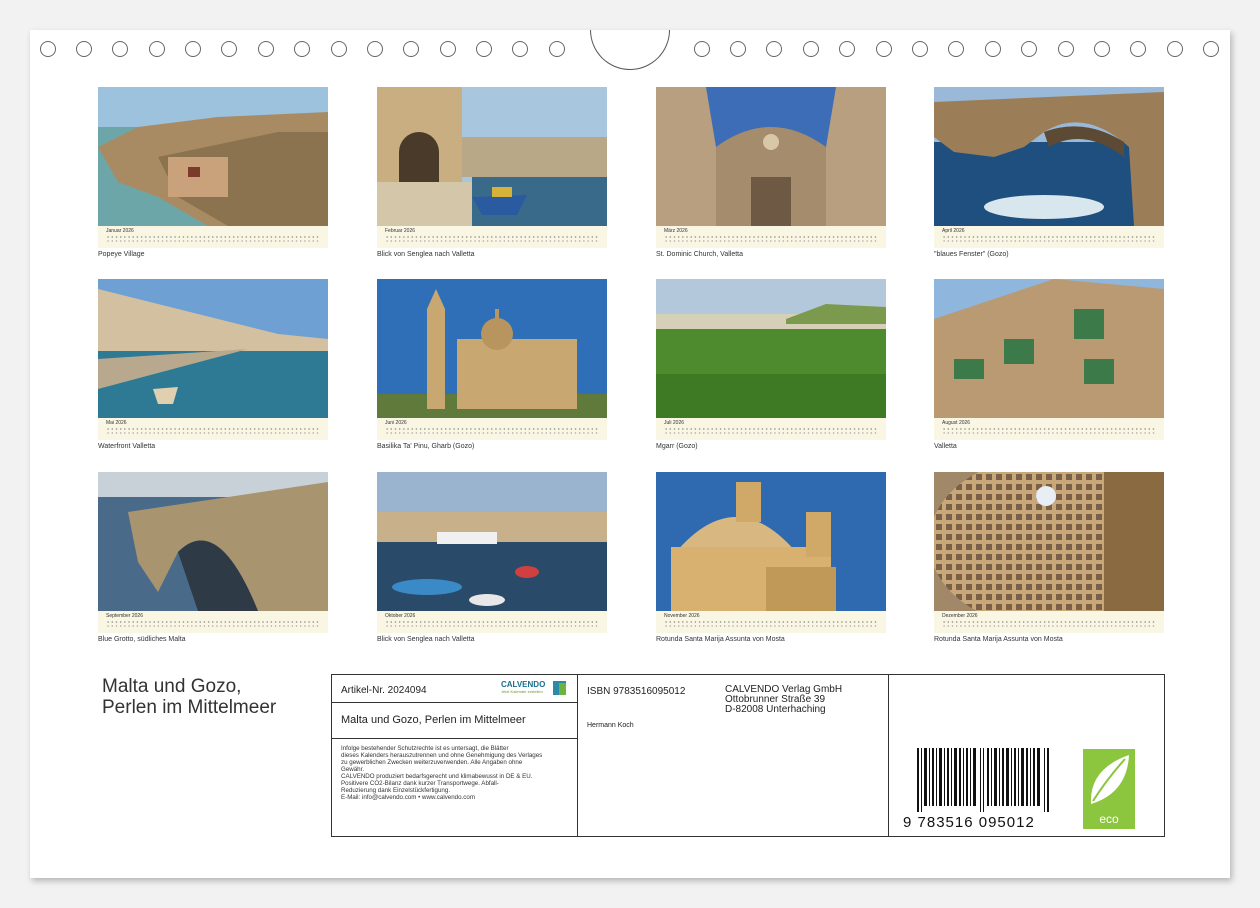  Describe the element at coordinates (433, 720) in the screenshot. I see `product-title: Malta und Gozo, Perlen im Mittelmeer` at that location.